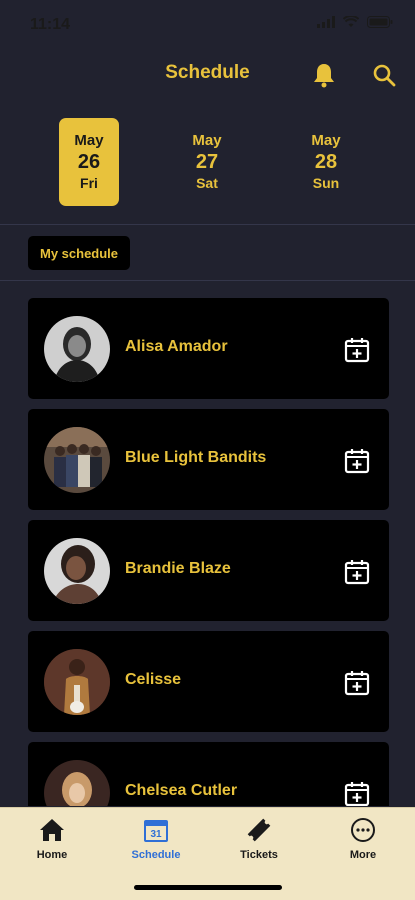  I want to click on notifications-button, so click(324, 75).